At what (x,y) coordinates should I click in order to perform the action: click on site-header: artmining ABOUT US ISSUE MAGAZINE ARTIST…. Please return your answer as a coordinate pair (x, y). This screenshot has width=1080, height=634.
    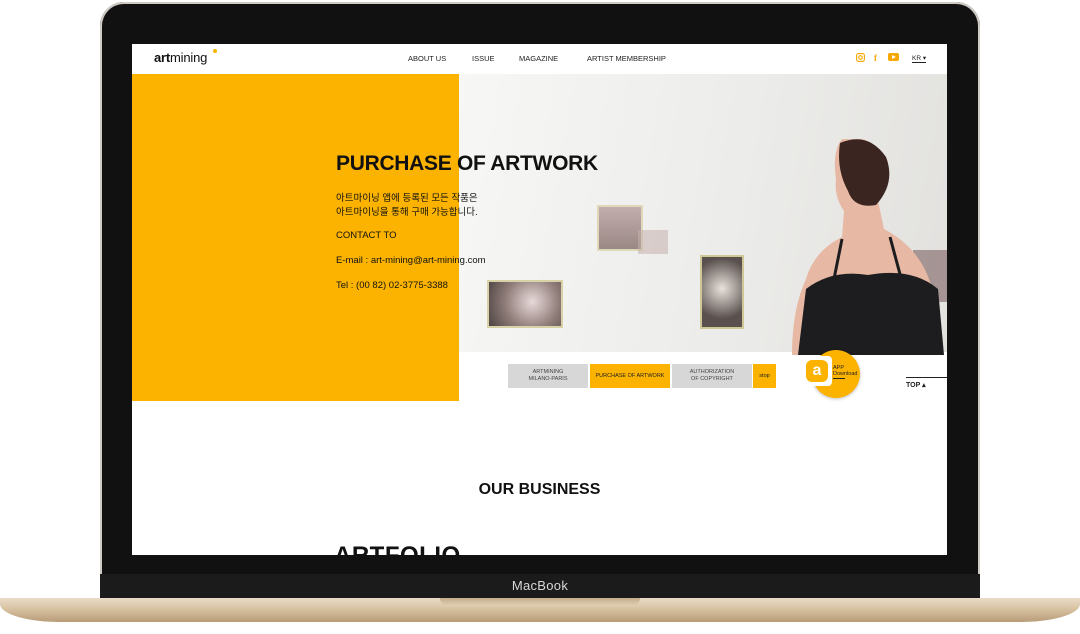
    Looking at the image, I should click on (539, 59).